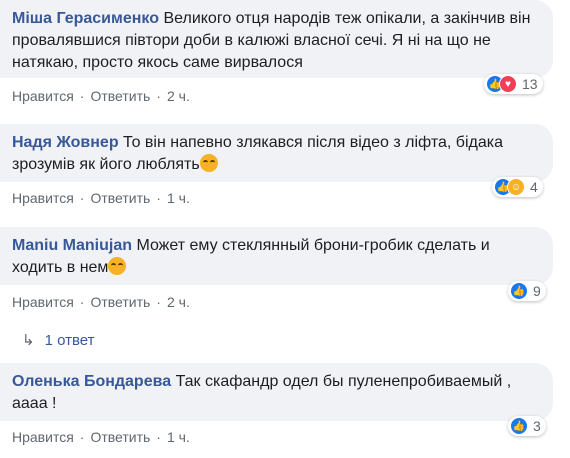 This screenshot has width=570, height=458. What do you see at coordinates (534, 187) in the screenshot?
I see `reaction-count: 4` at bounding box center [534, 187].